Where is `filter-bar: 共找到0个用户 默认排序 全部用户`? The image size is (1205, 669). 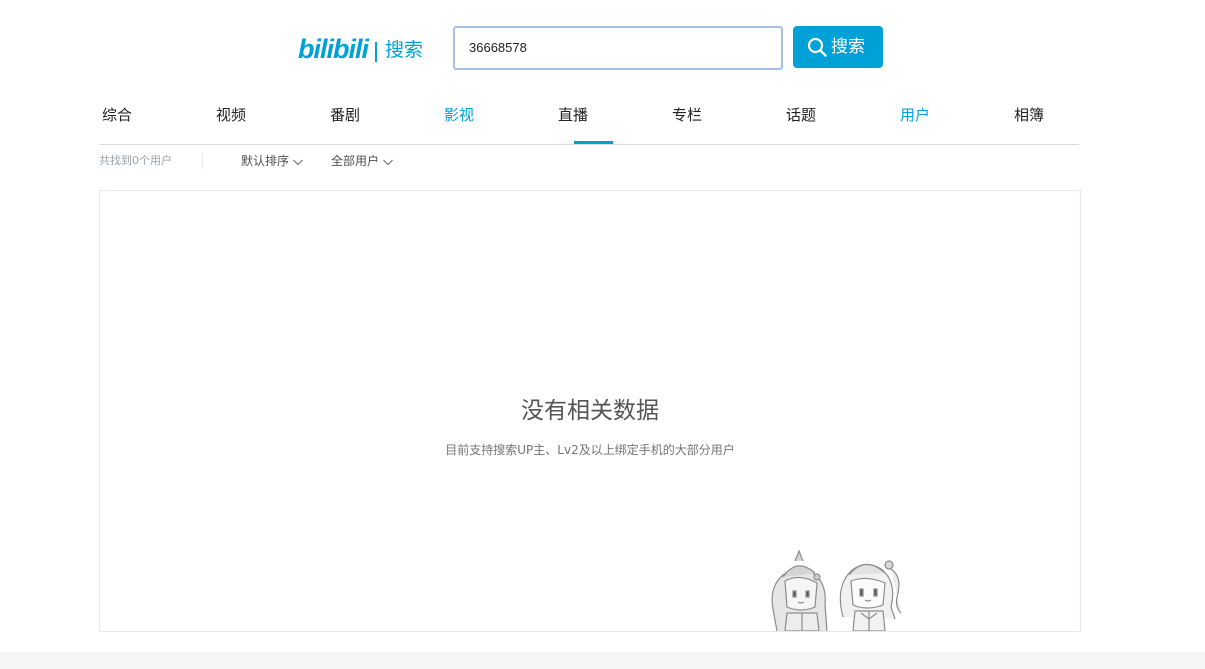 filter-bar: 共找到0个用户 默认排序 全部用户 is located at coordinates (589, 162).